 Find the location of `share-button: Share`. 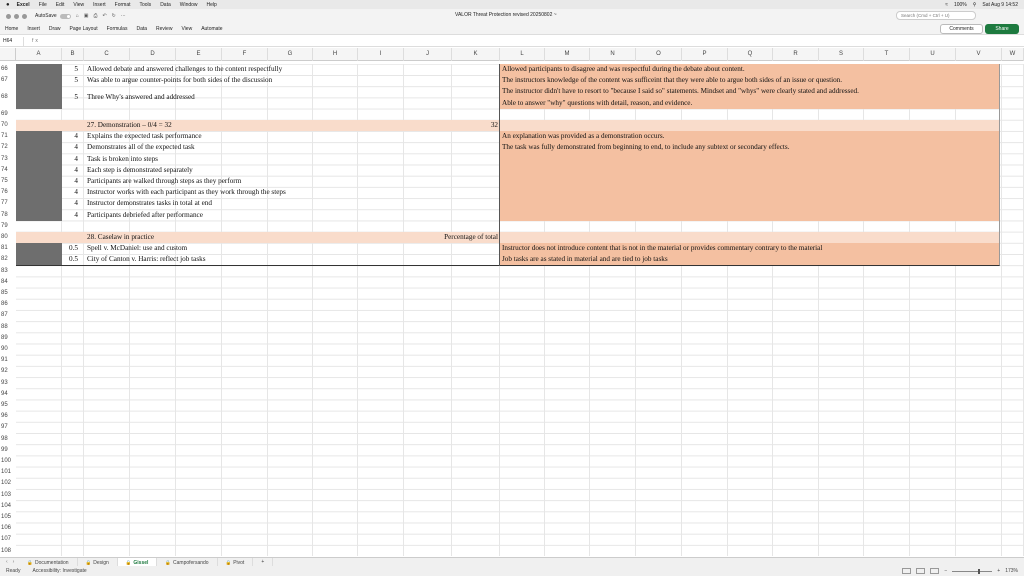

share-button: Share is located at coordinates (1002, 29).